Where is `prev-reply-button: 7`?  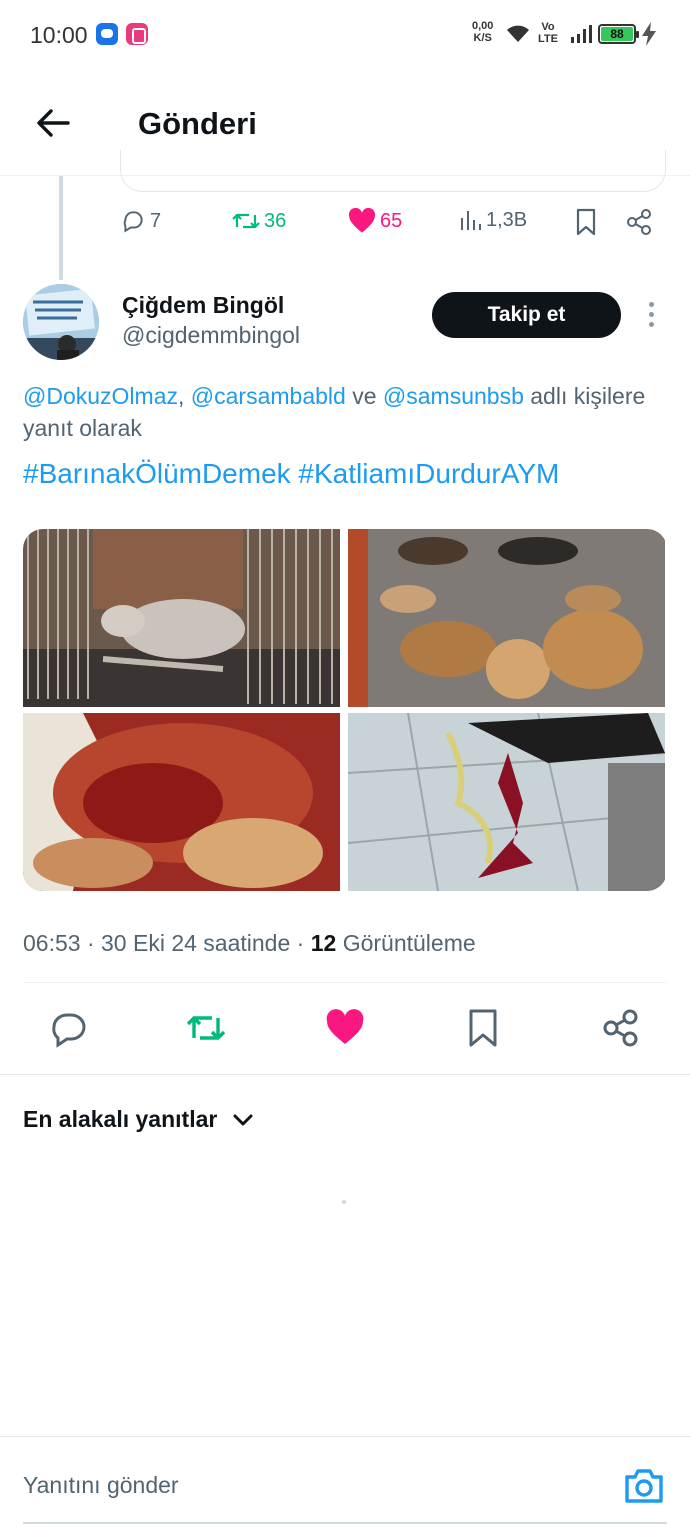
prev-reply-button: 7 is located at coordinates (140, 221).